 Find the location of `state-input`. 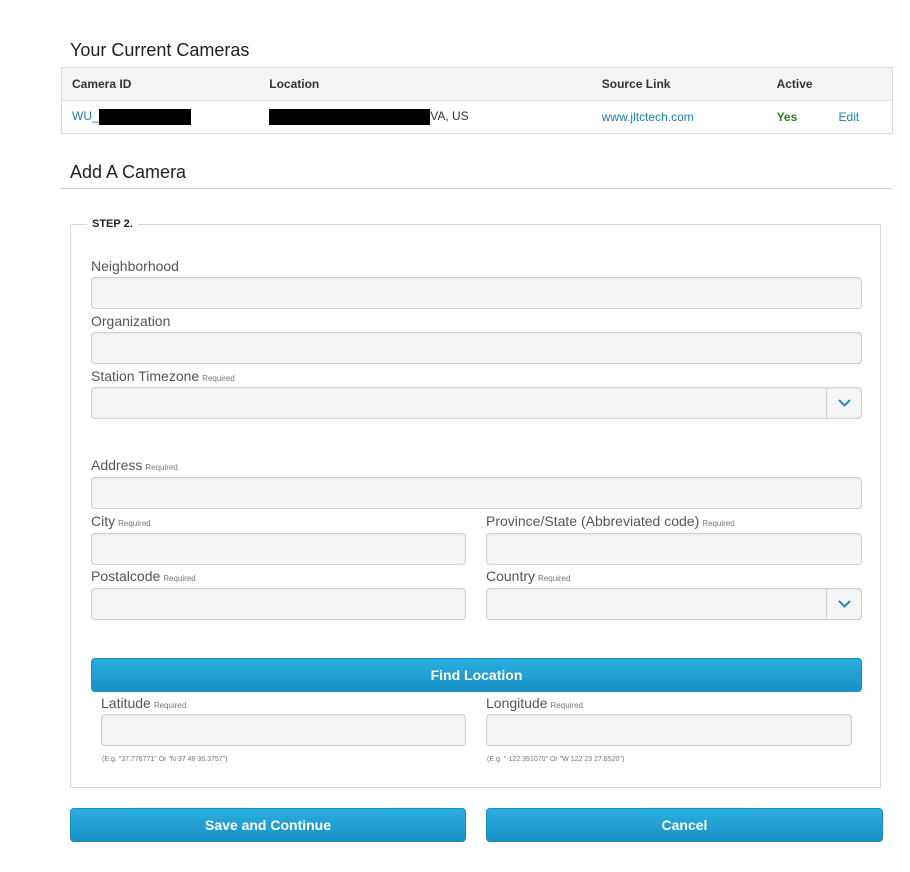

state-input is located at coordinates (674, 549).